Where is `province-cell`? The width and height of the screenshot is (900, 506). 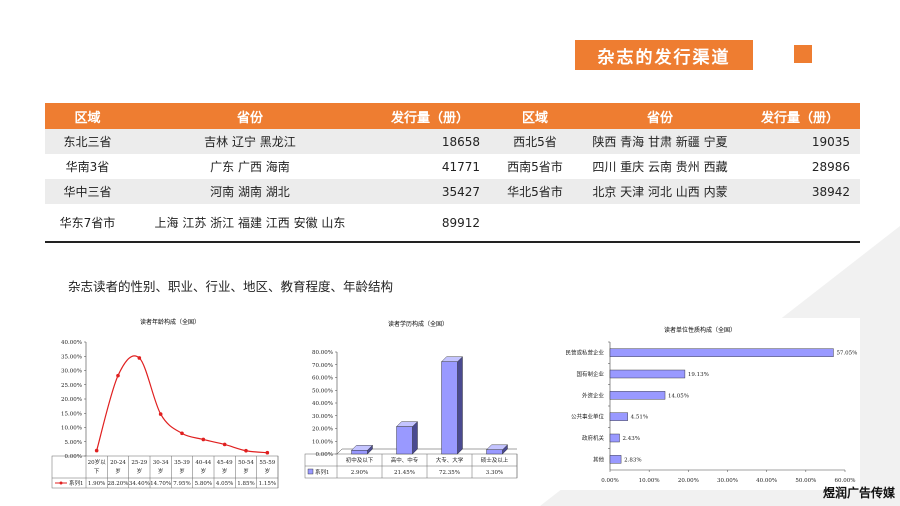 province-cell is located at coordinates (660, 223).